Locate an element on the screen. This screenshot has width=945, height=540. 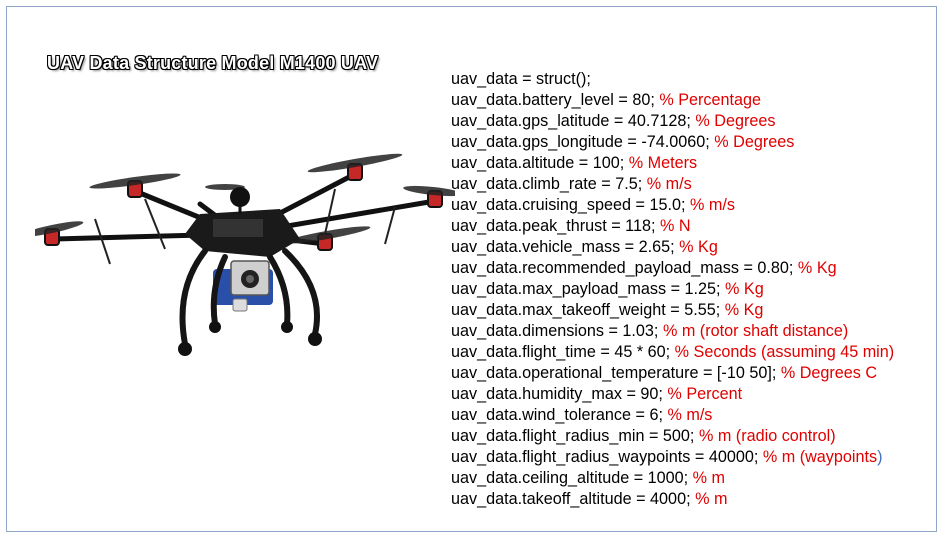
code-line: uav_data.cruising_speed = 15.0; % m/s is located at coordinates (672, 205).